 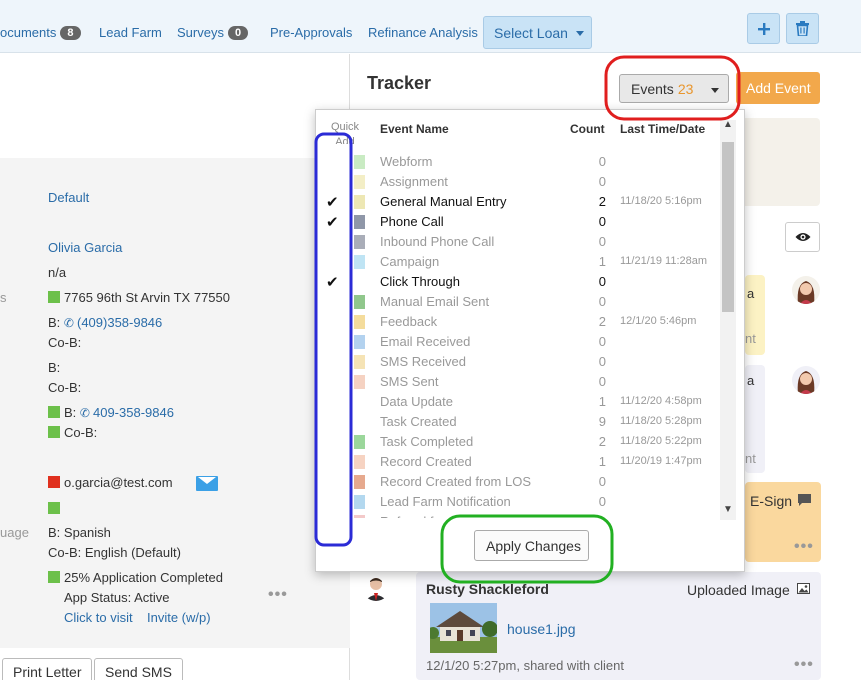 I want to click on red-highlight-outline, so click(x=672, y=88).